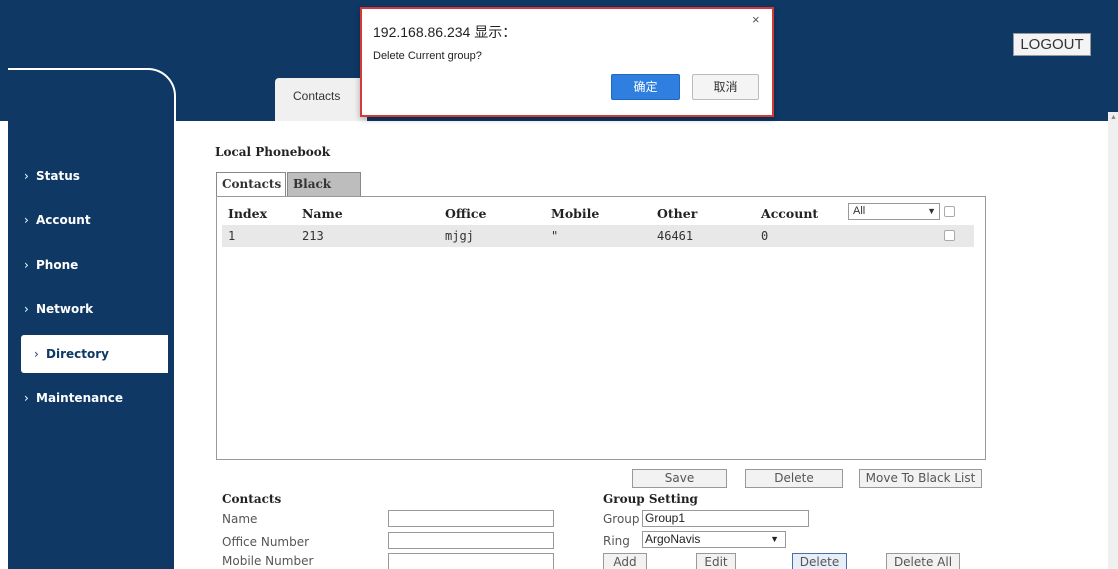 Image resolution: width=1118 pixels, height=569 pixels. I want to click on delete-group-button: Delete, so click(819, 561).